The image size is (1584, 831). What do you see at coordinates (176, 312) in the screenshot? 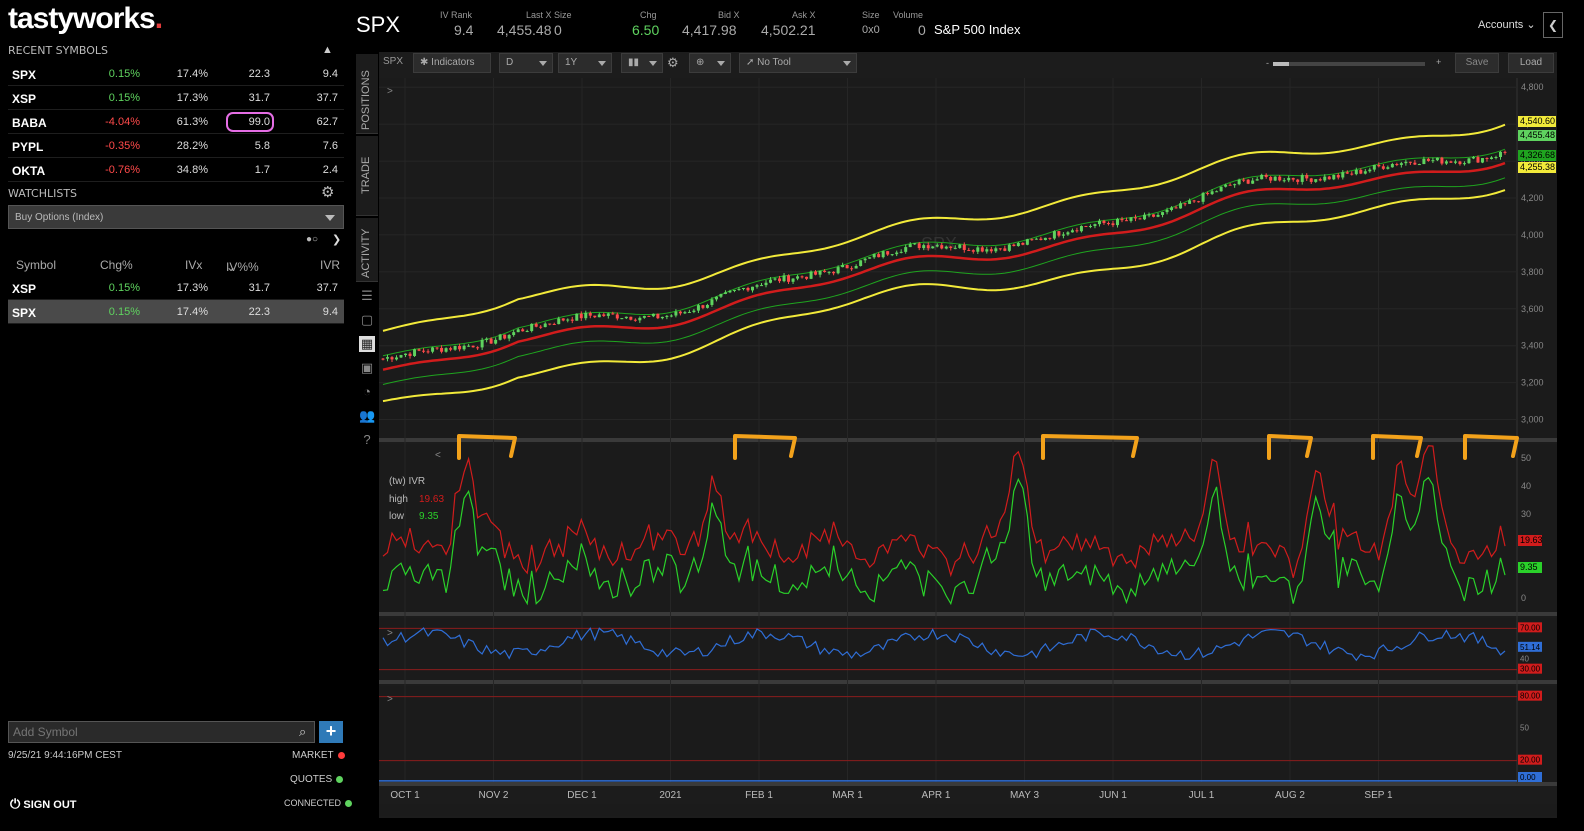
I see `watchlist-row: SPX 0.15% 17.4% 22.3 9.4` at bounding box center [176, 312].